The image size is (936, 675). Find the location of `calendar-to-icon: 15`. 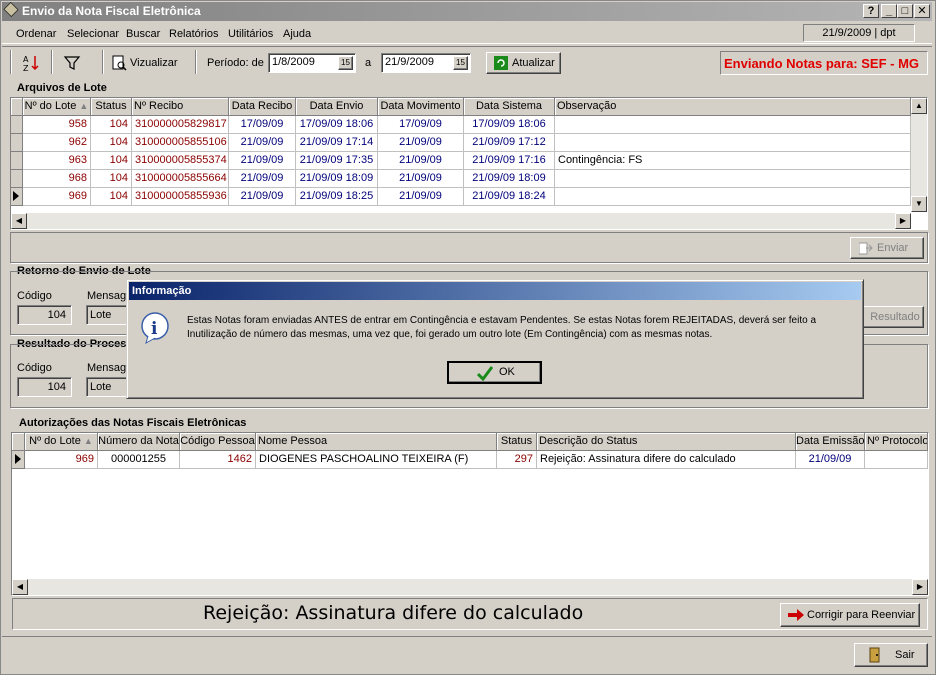

calendar-to-icon: 15 is located at coordinates (460, 63).